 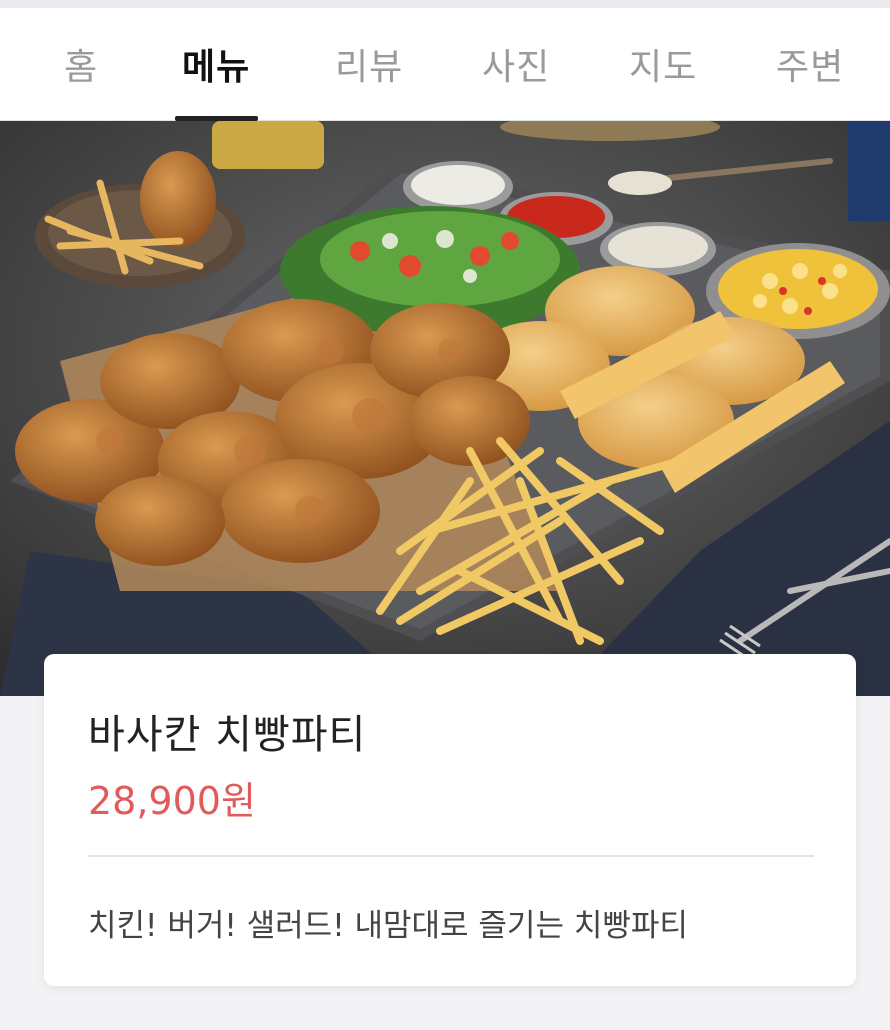 I want to click on menu-description: 치킨! 버거! 샐러드! 내맘대로 즐기는 치빵파티, so click(x=388, y=926).